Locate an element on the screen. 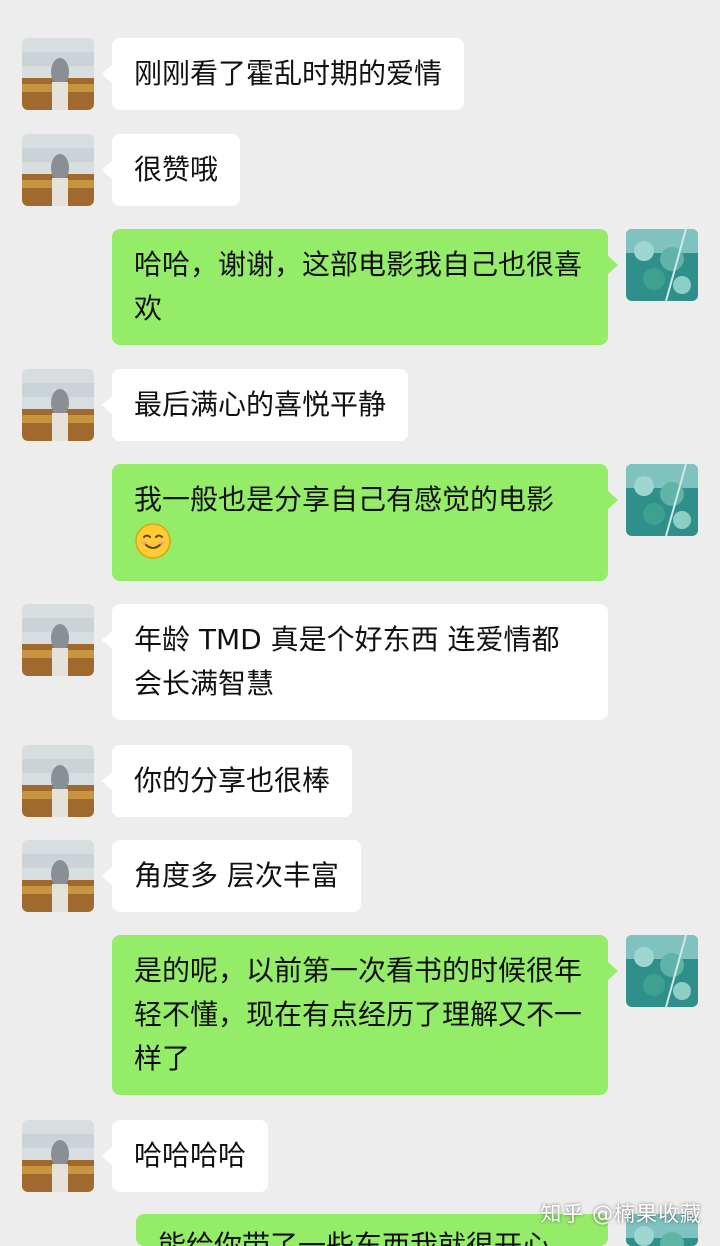  incoming-message-bubble: 你的分享也很棒 is located at coordinates (227, 781).